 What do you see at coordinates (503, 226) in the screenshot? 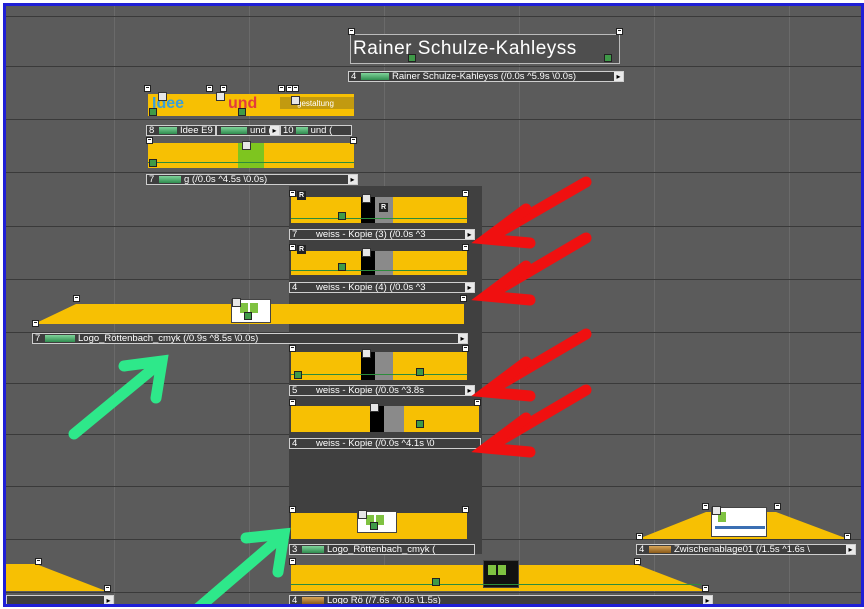
I see `red-arrow-head` at bounding box center [503, 226].